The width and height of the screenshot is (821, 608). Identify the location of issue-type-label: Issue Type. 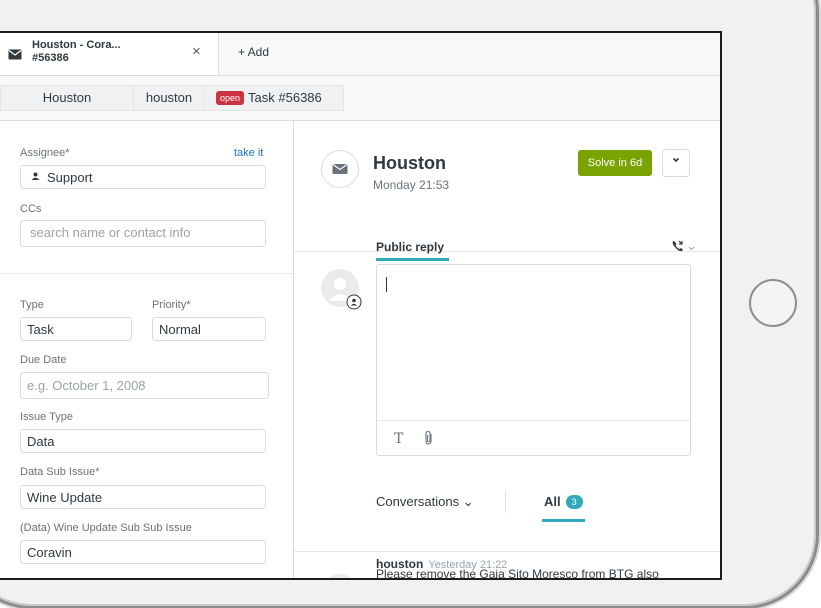
(46, 417).